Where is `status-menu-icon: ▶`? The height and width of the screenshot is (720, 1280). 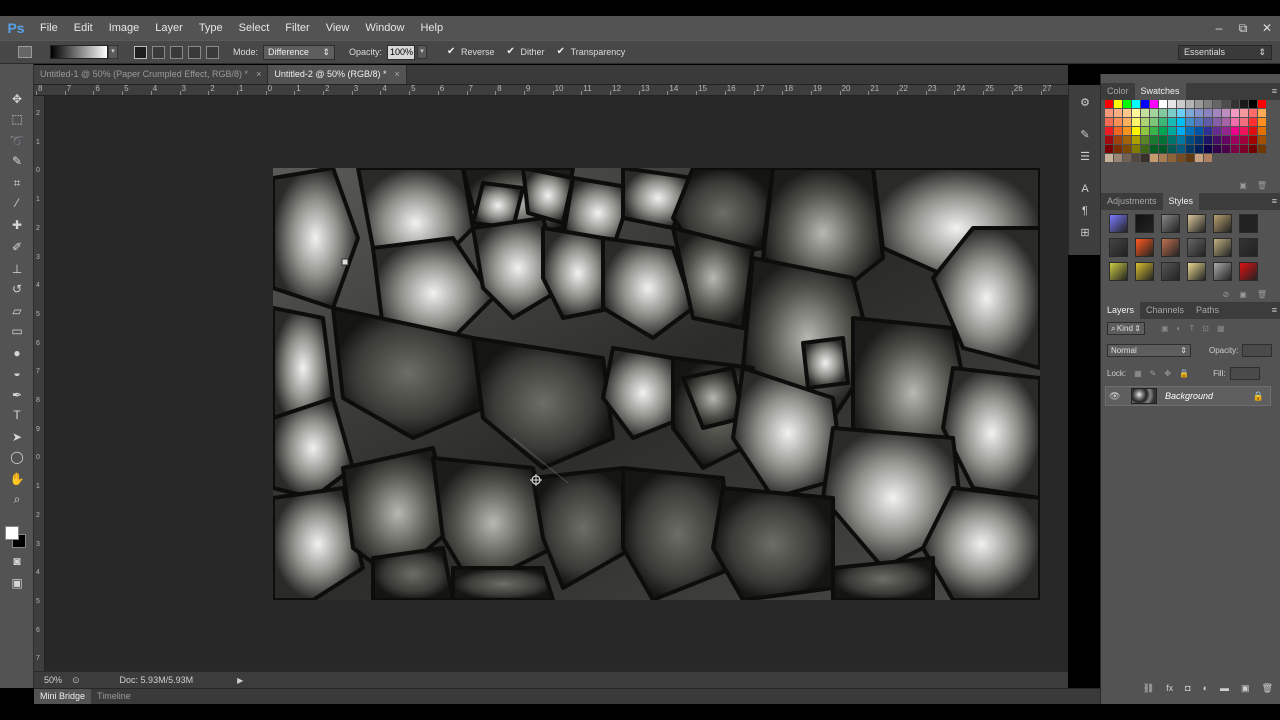 status-menu-icon: ▶ is located at coordinates (240, 680).